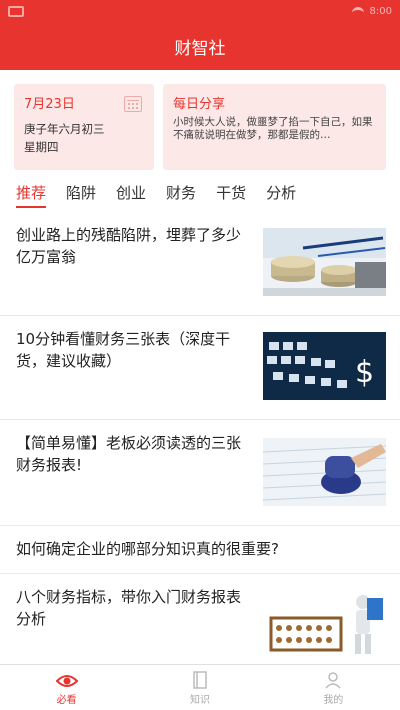 The height and width of the screenshot is (710, 400). I want to click on article-image-coins, so click(324, 262).